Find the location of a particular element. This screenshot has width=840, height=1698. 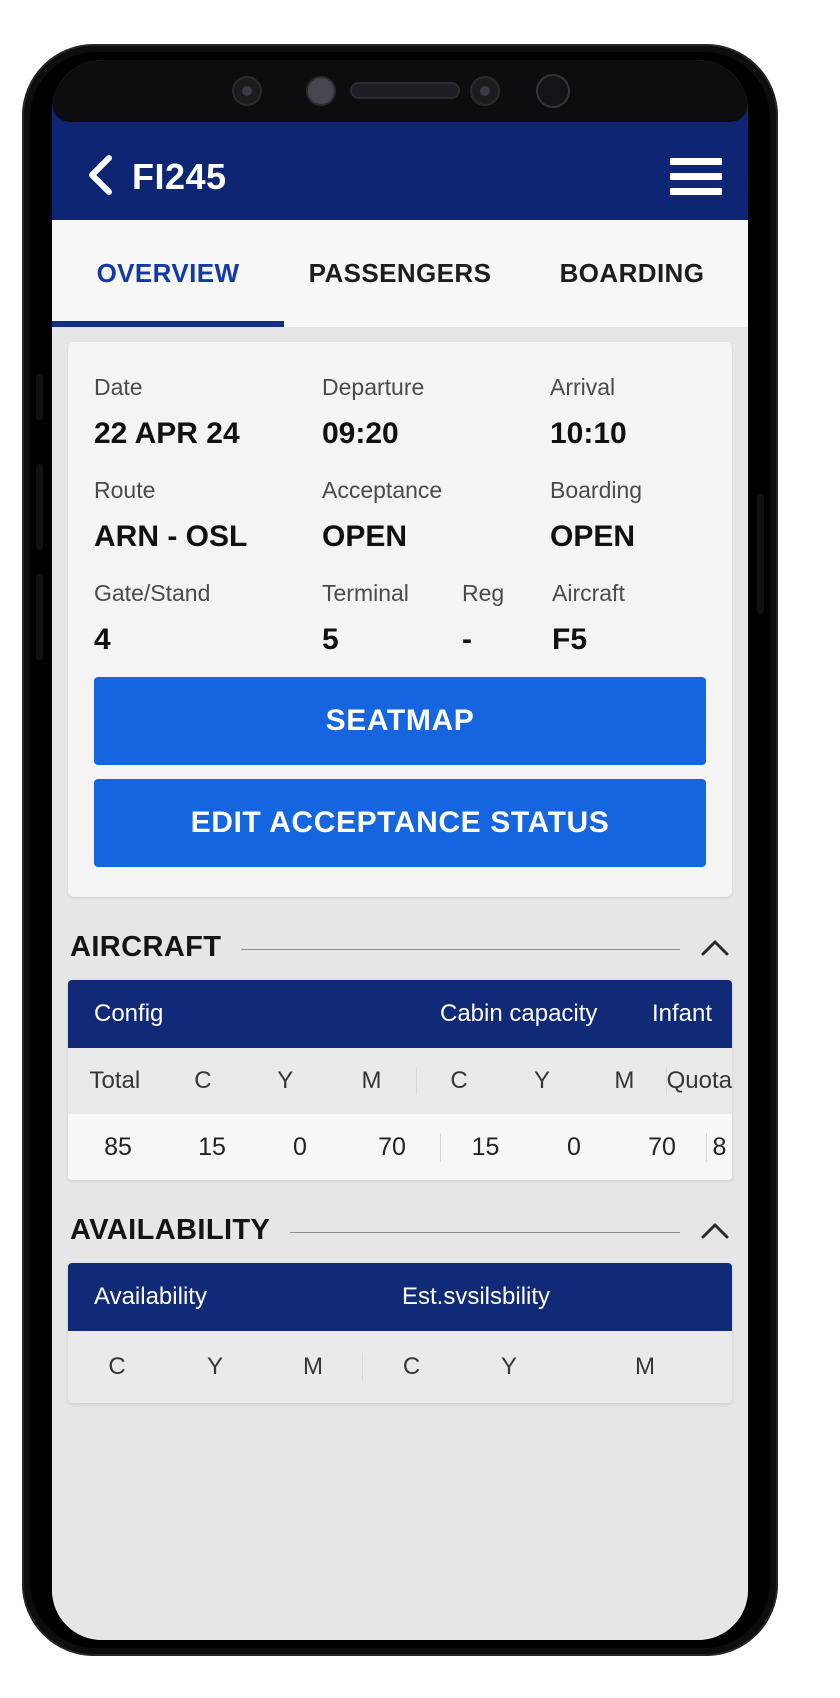

col-config-m: M is located at coordinates (371, 1080).